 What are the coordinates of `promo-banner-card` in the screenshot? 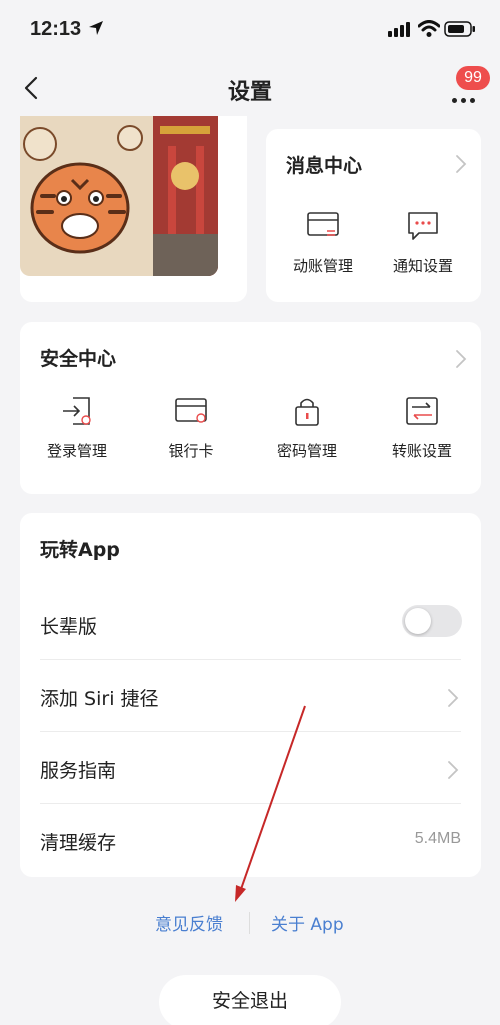 It's located at (133, 209).